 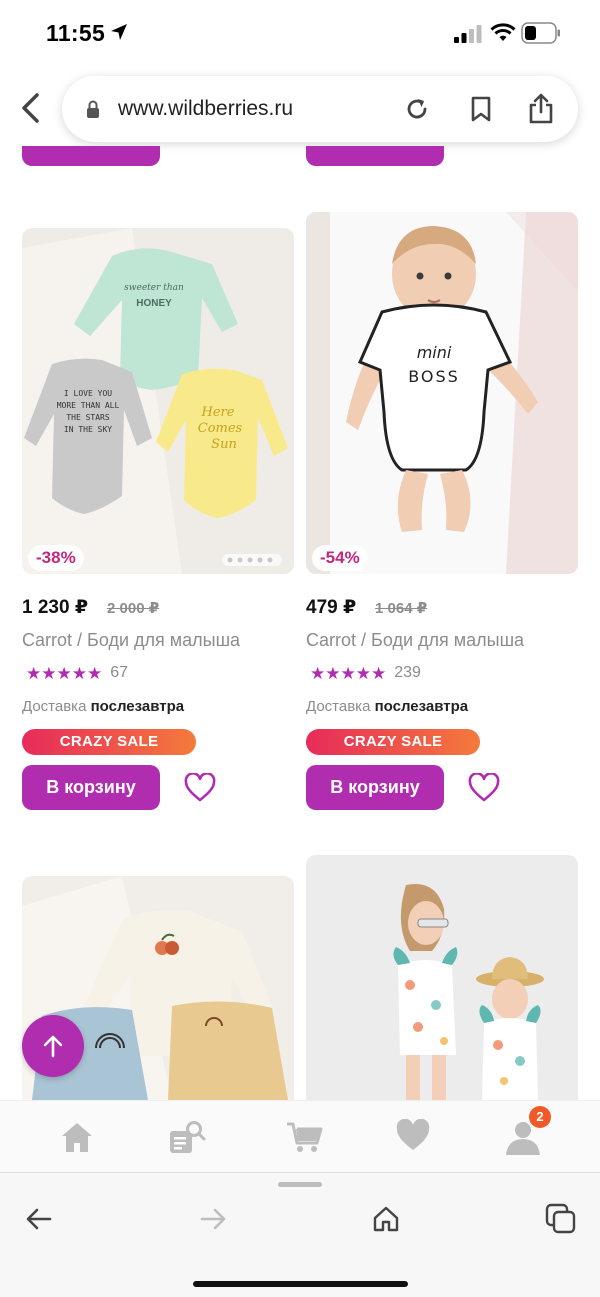 I want to click on image-text: sweeter than, so click(x=154, y=288).